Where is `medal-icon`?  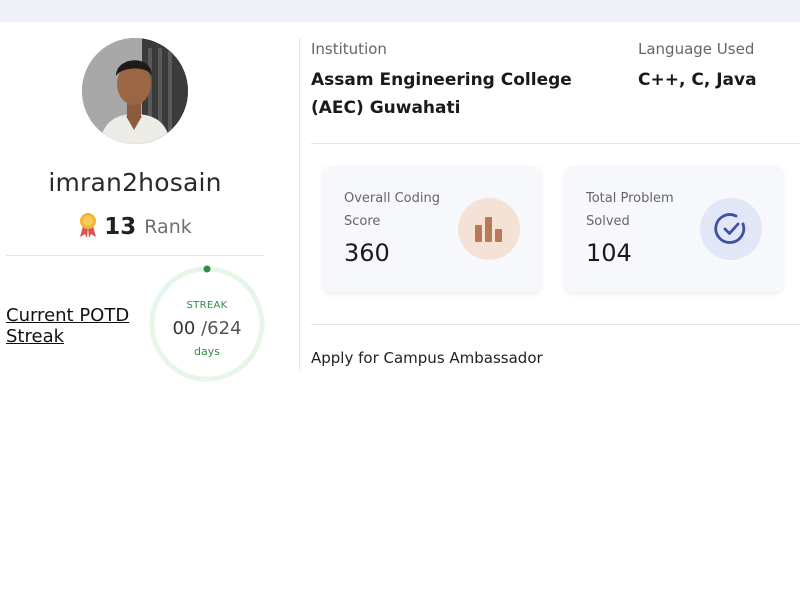
medal-icon is located at coordinates (88, 227).